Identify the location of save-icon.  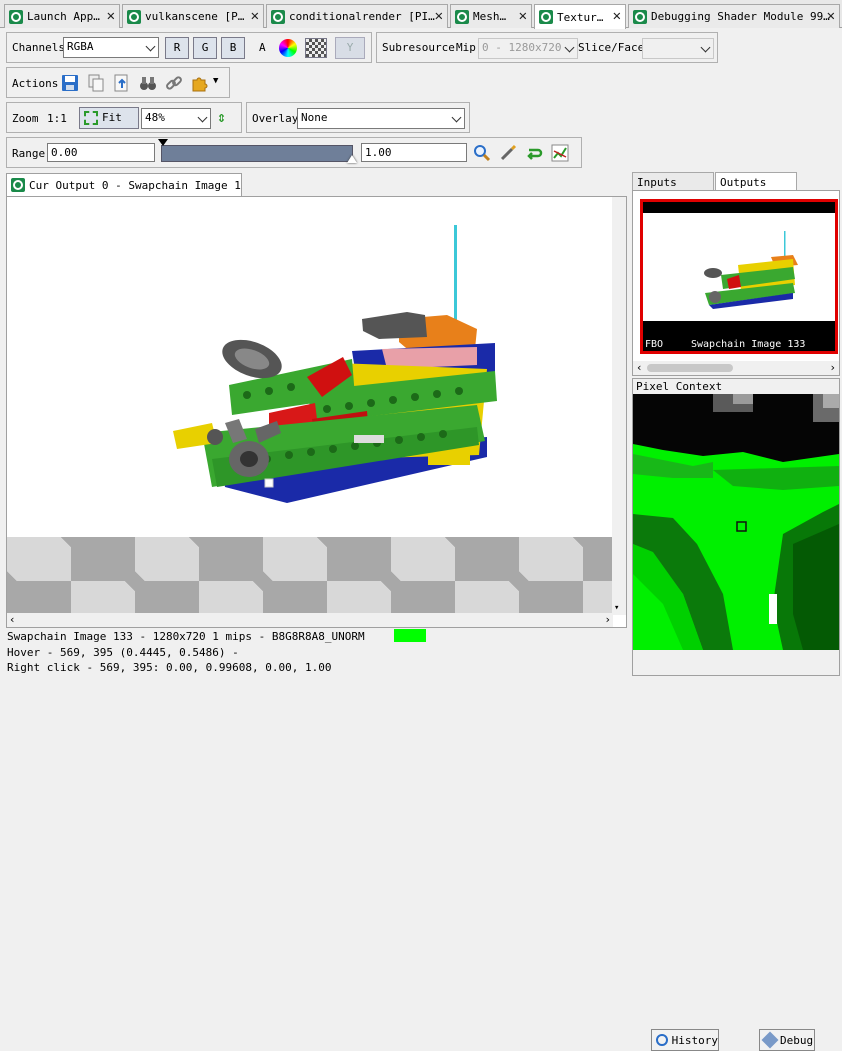
(70, 83).